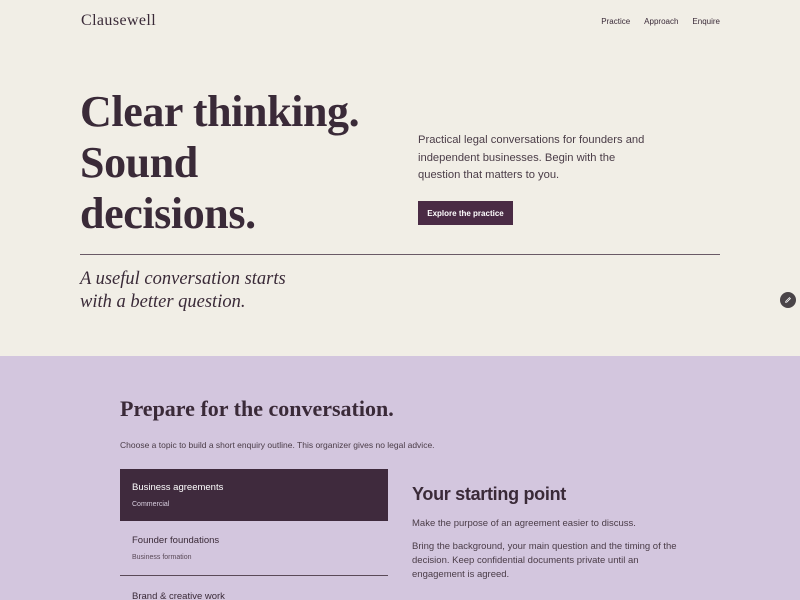 This screenshot has height=600, width=800. Describe the element at coordinates (254, 549) in the screenshot. I see `topic-founder-foundations: Founder foundations Business formation` at that location.